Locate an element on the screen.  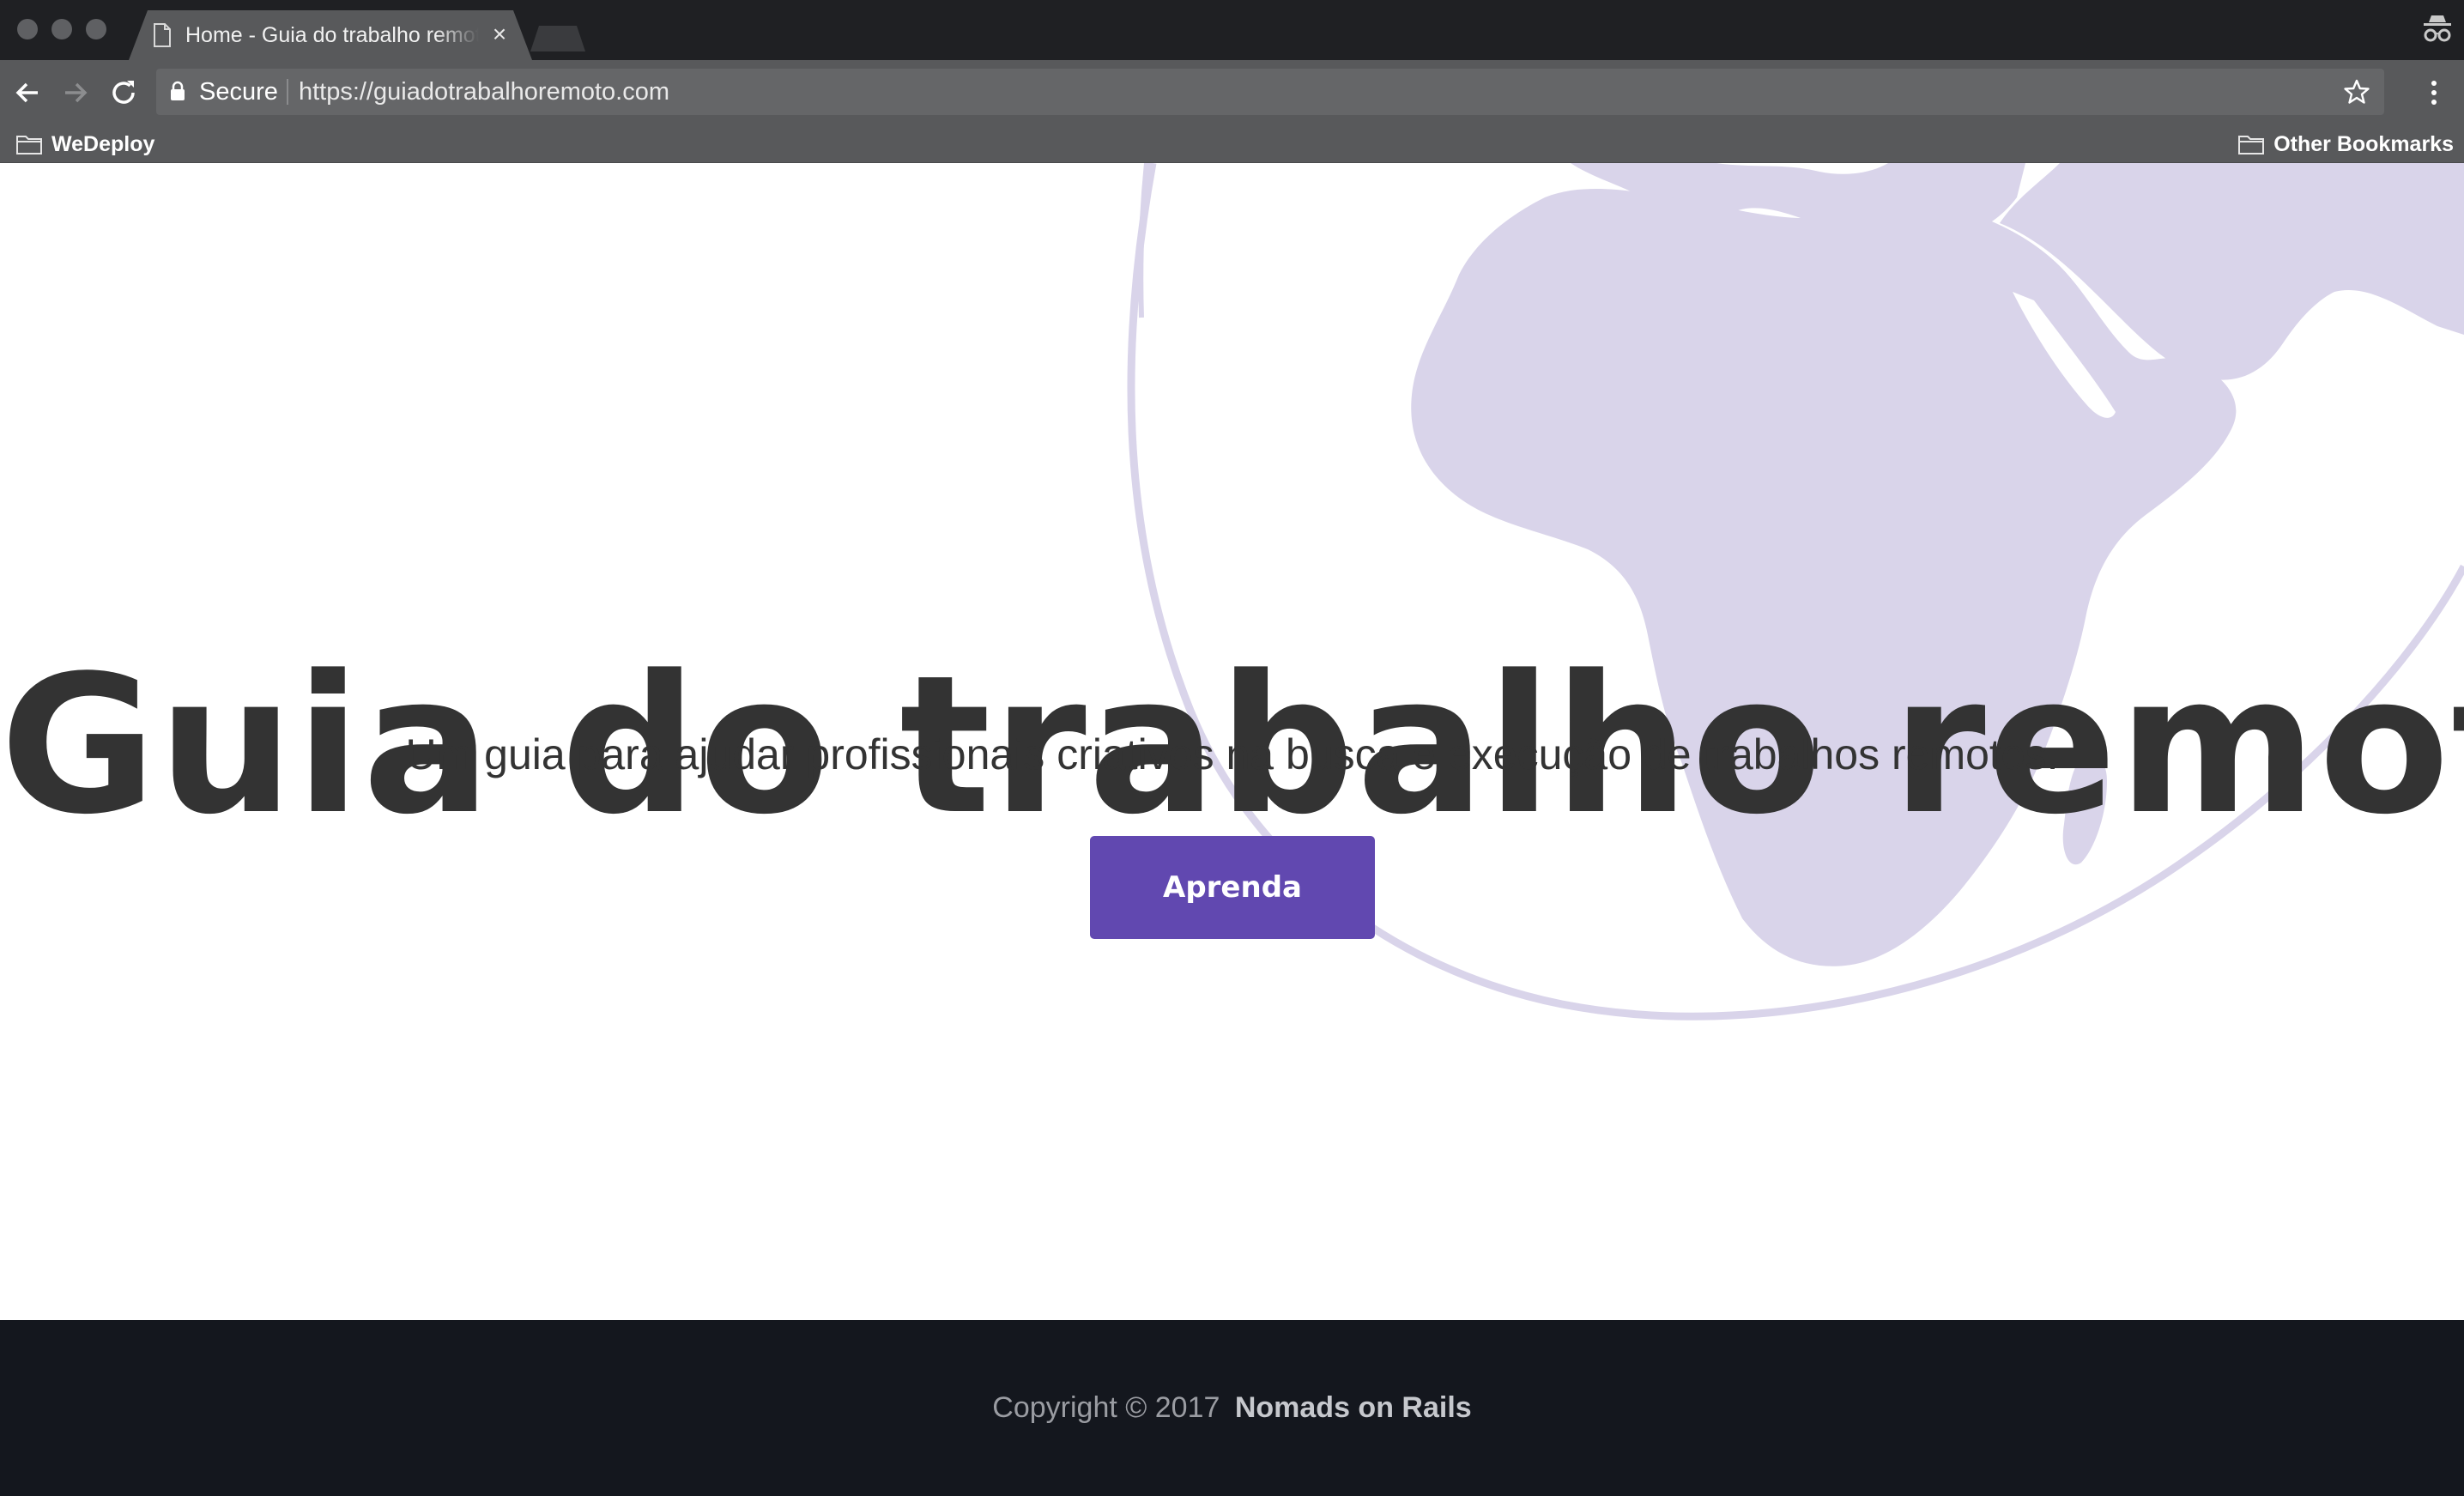
window-zoom-dot is located at coordinates (96, 29).